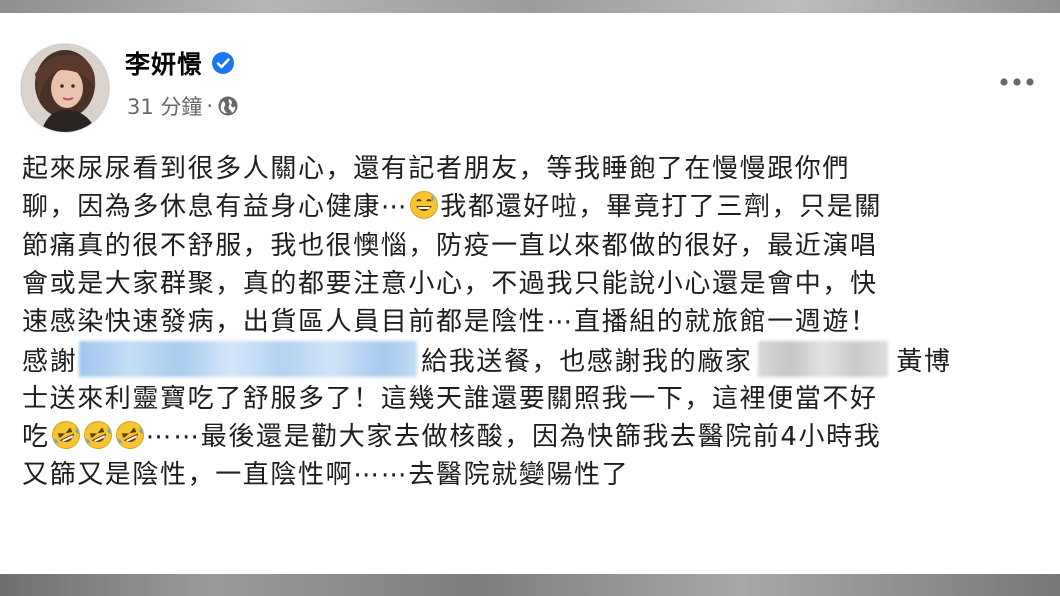 The width and height of the screenshot is (1060, 596). I want to click on post-line-5: 速感染快速發病，出貨區人員目前都是陰性⋯直播組的就旅館一週遊！, so click(450, 322).